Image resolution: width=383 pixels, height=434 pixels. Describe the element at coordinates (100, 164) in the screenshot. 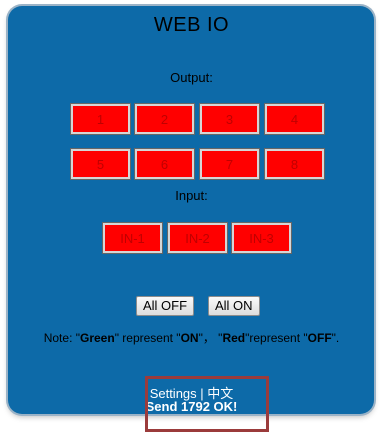

I see `output-button-5: 5` at that location.